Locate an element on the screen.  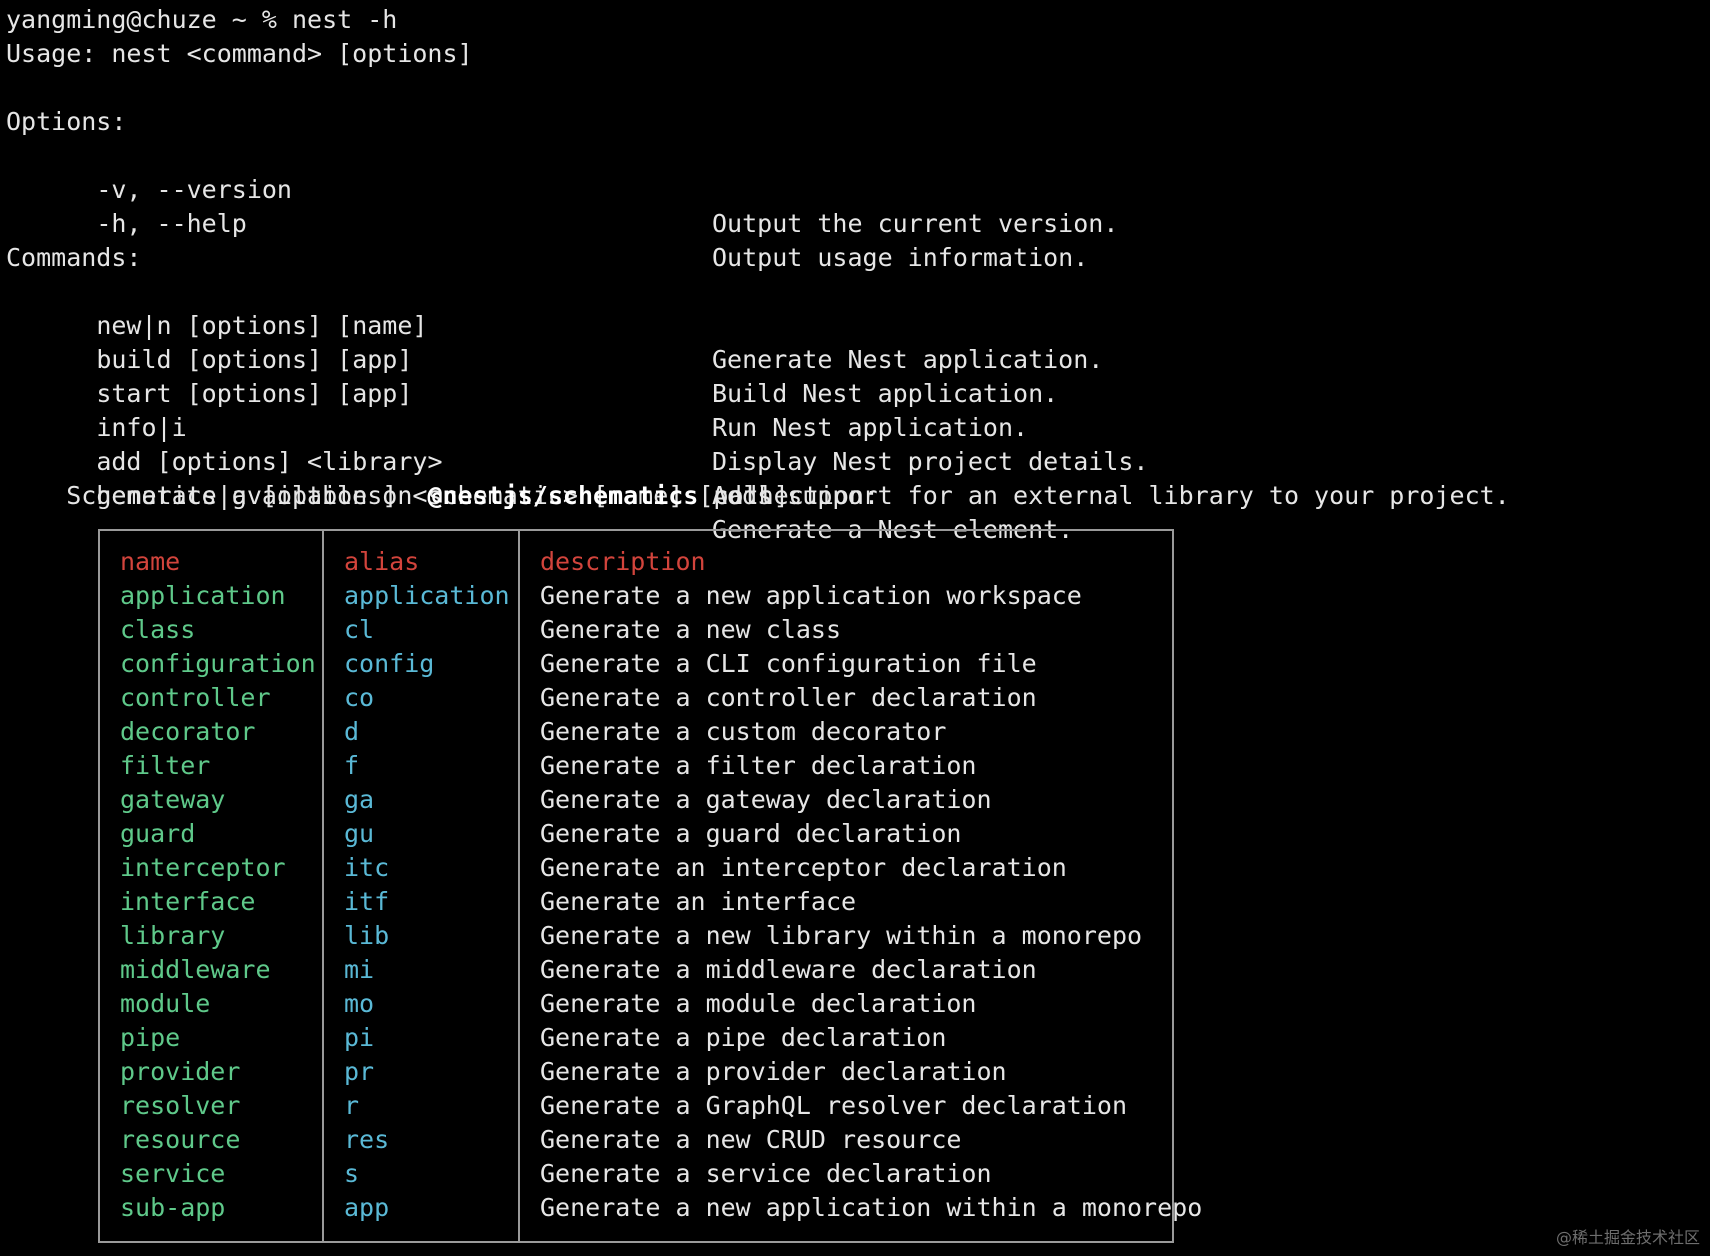
schematics-suffix: collection: is located at coordinates (788, 495).